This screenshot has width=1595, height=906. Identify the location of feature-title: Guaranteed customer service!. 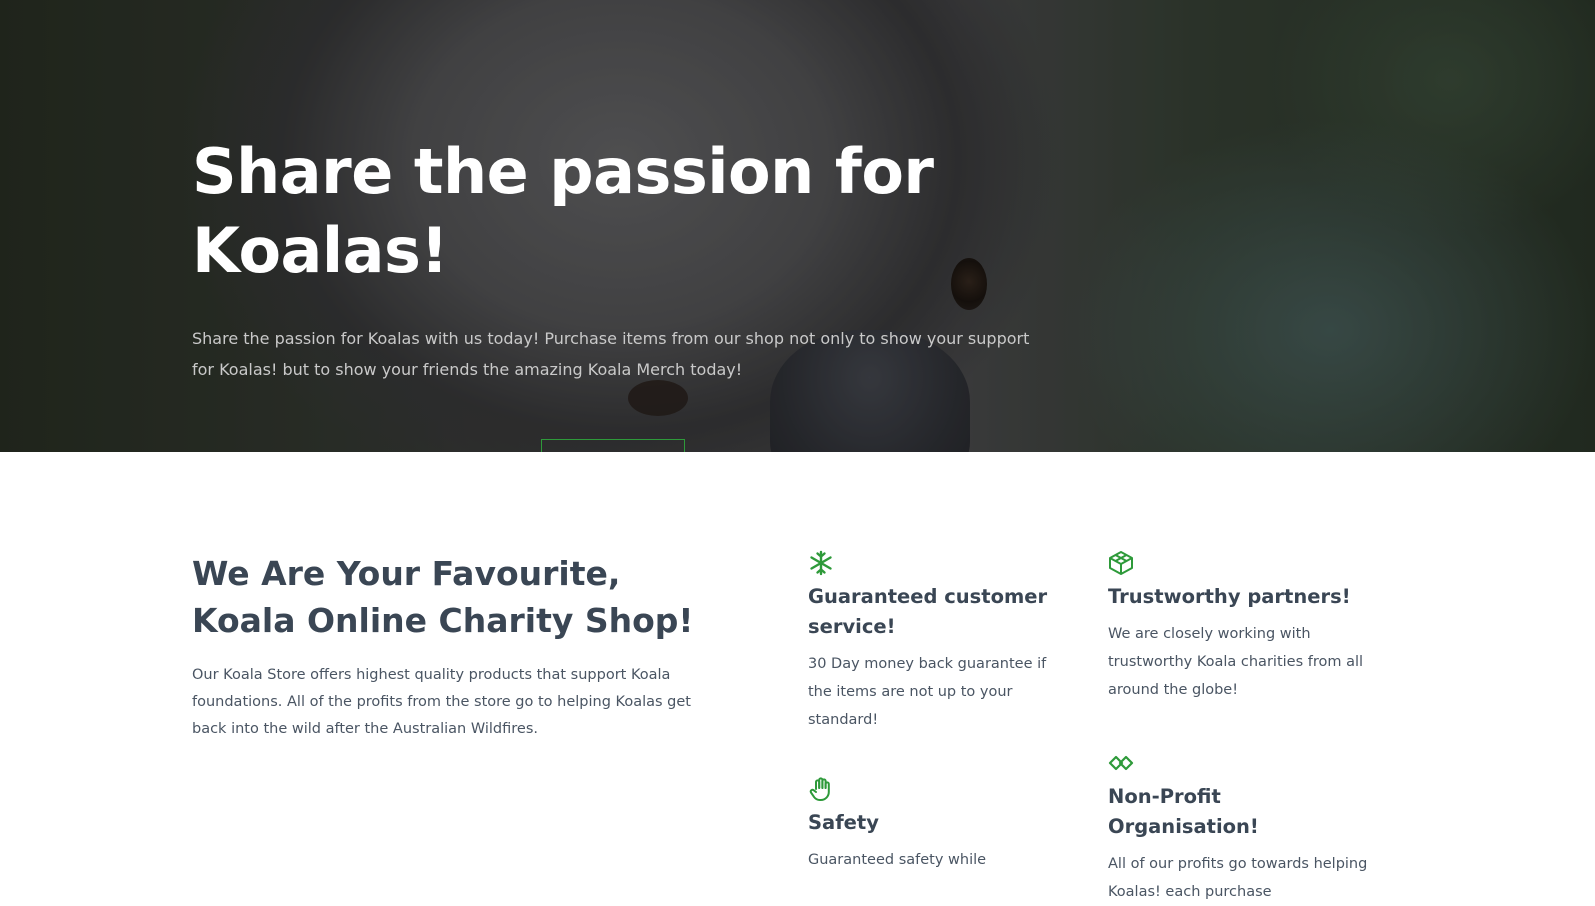
(928, 611).